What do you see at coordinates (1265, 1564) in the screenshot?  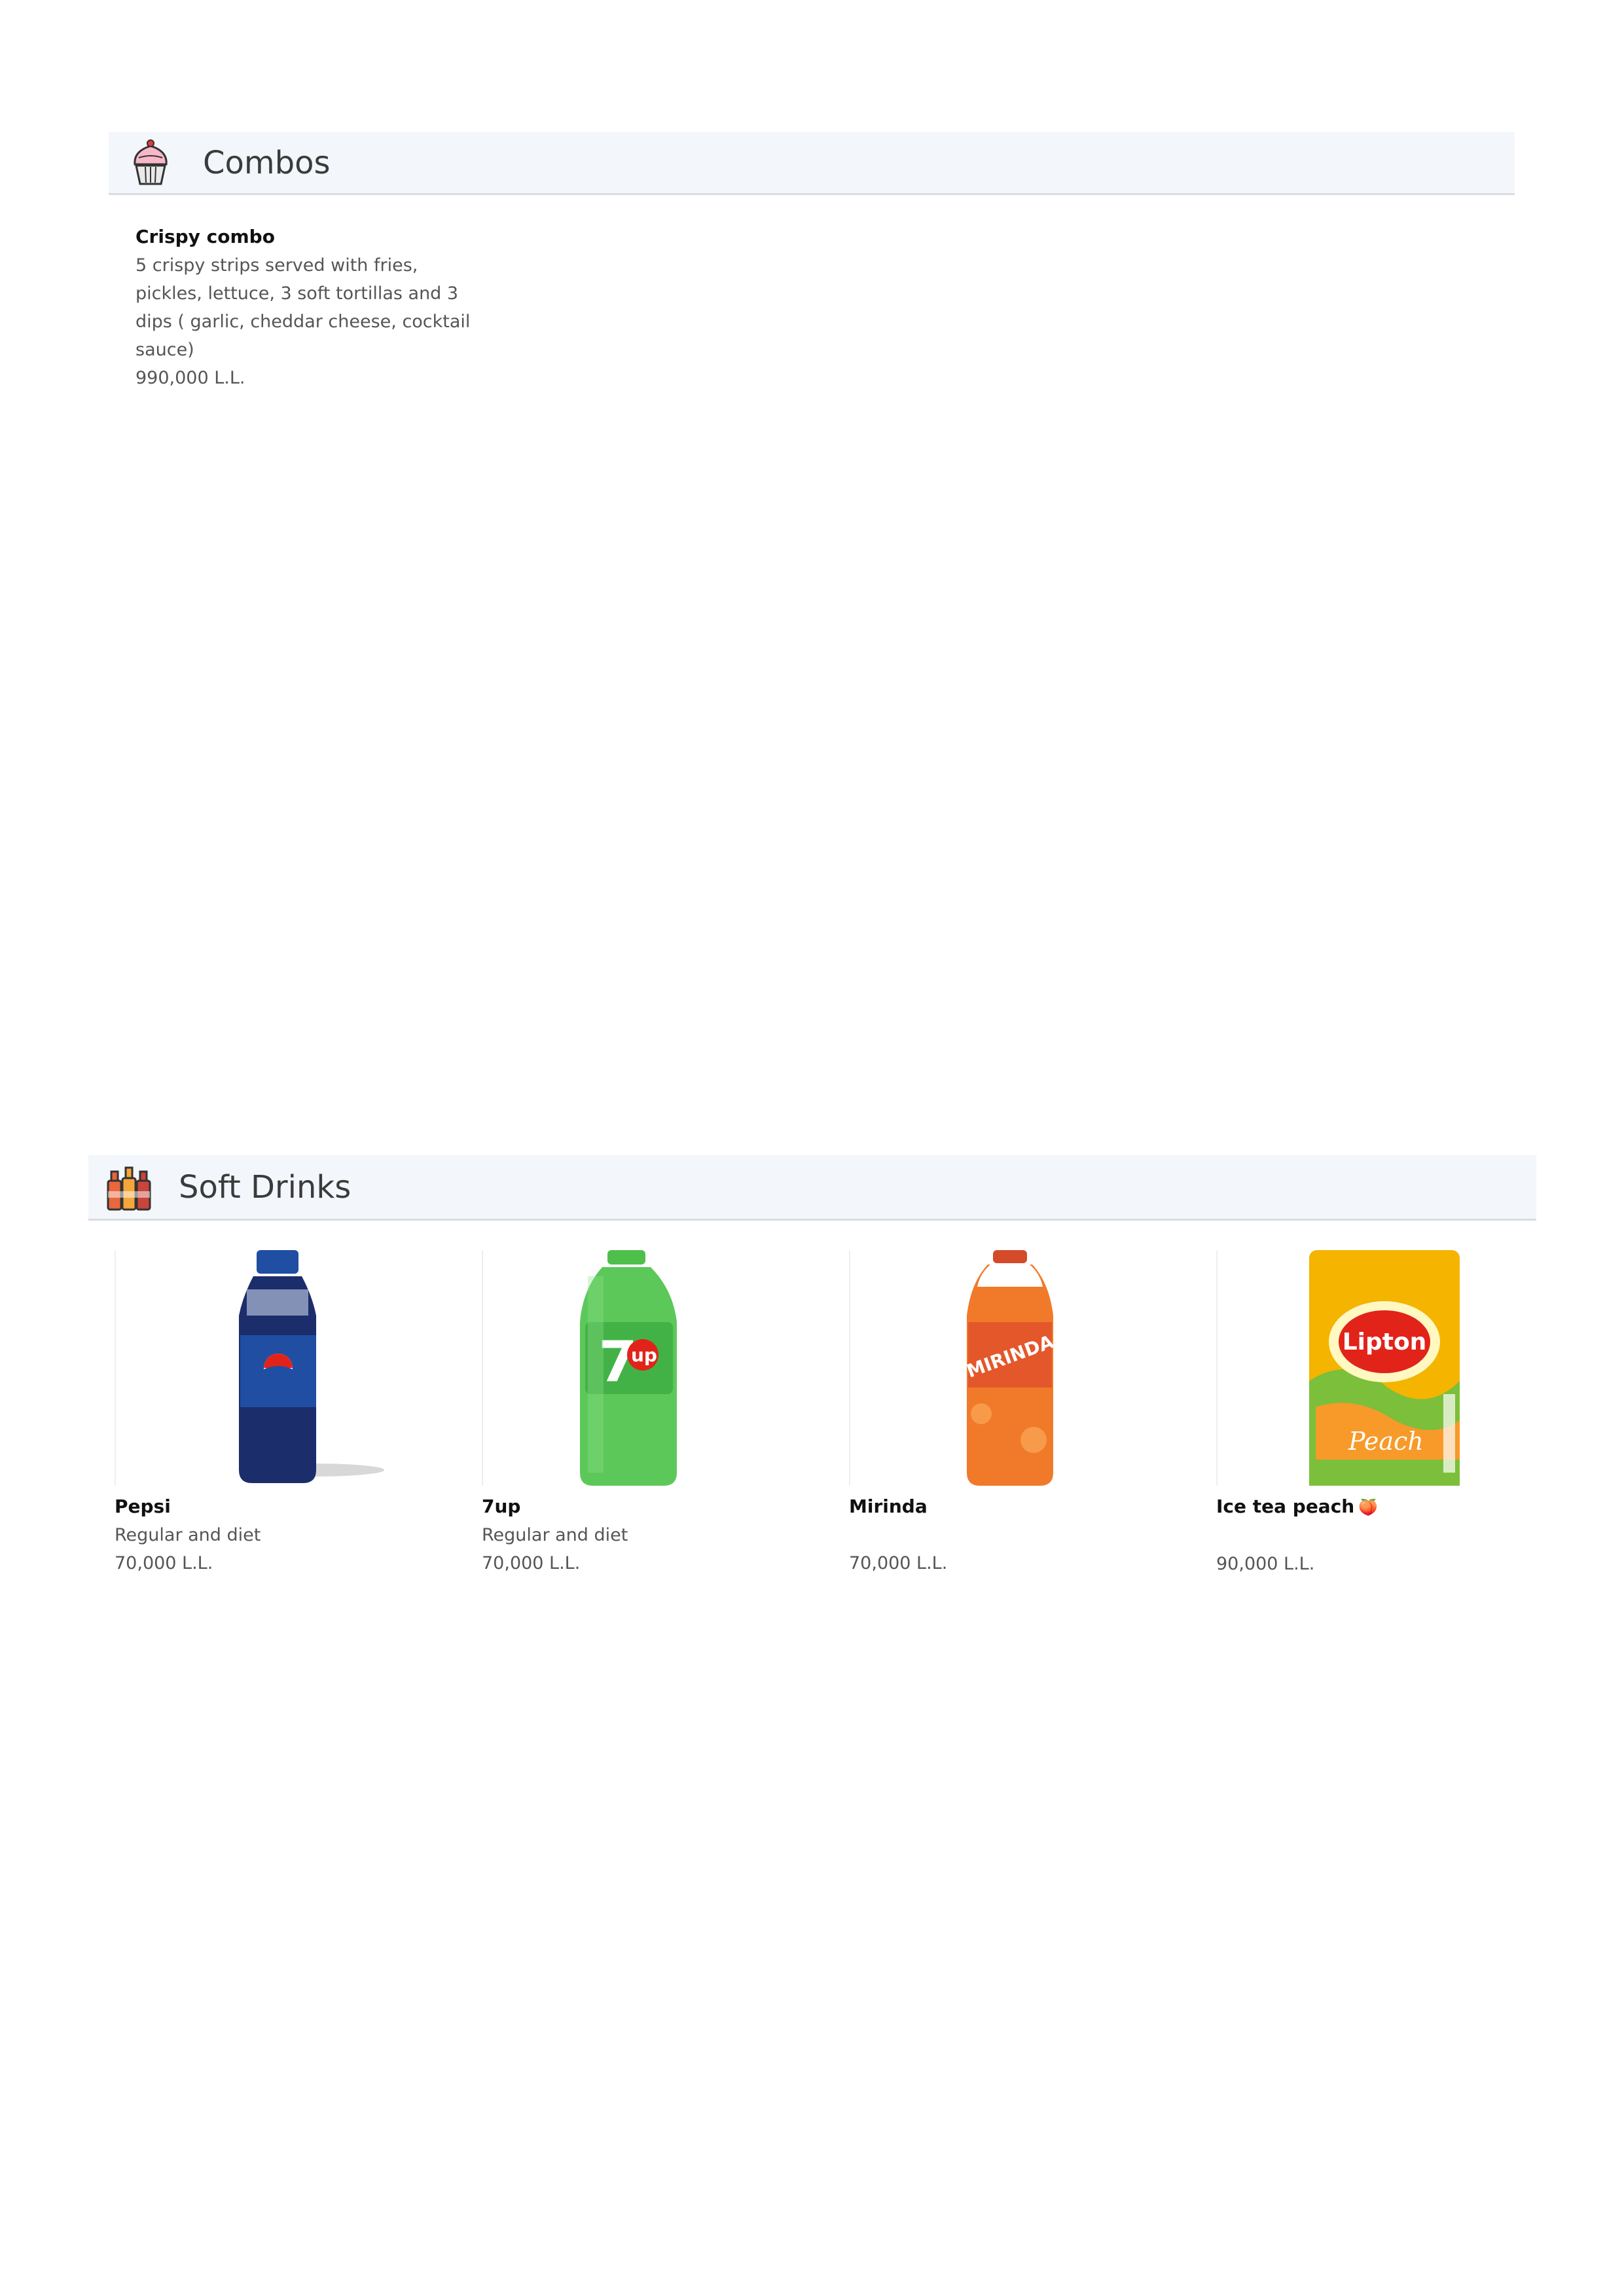 I see `item-price: 90,000 L.L.` at bounding box center [1265, 1564].